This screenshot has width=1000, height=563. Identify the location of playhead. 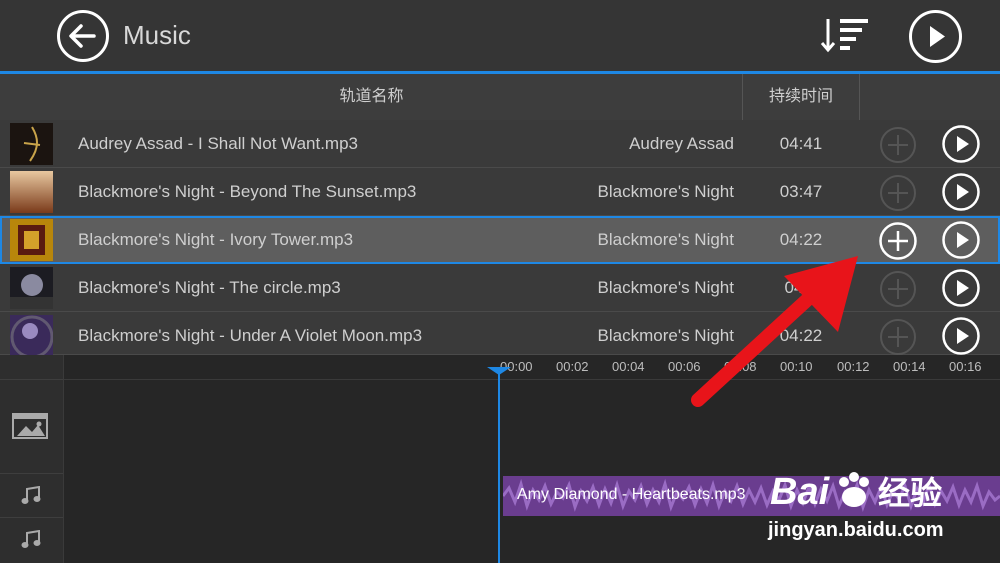
(499, 466).